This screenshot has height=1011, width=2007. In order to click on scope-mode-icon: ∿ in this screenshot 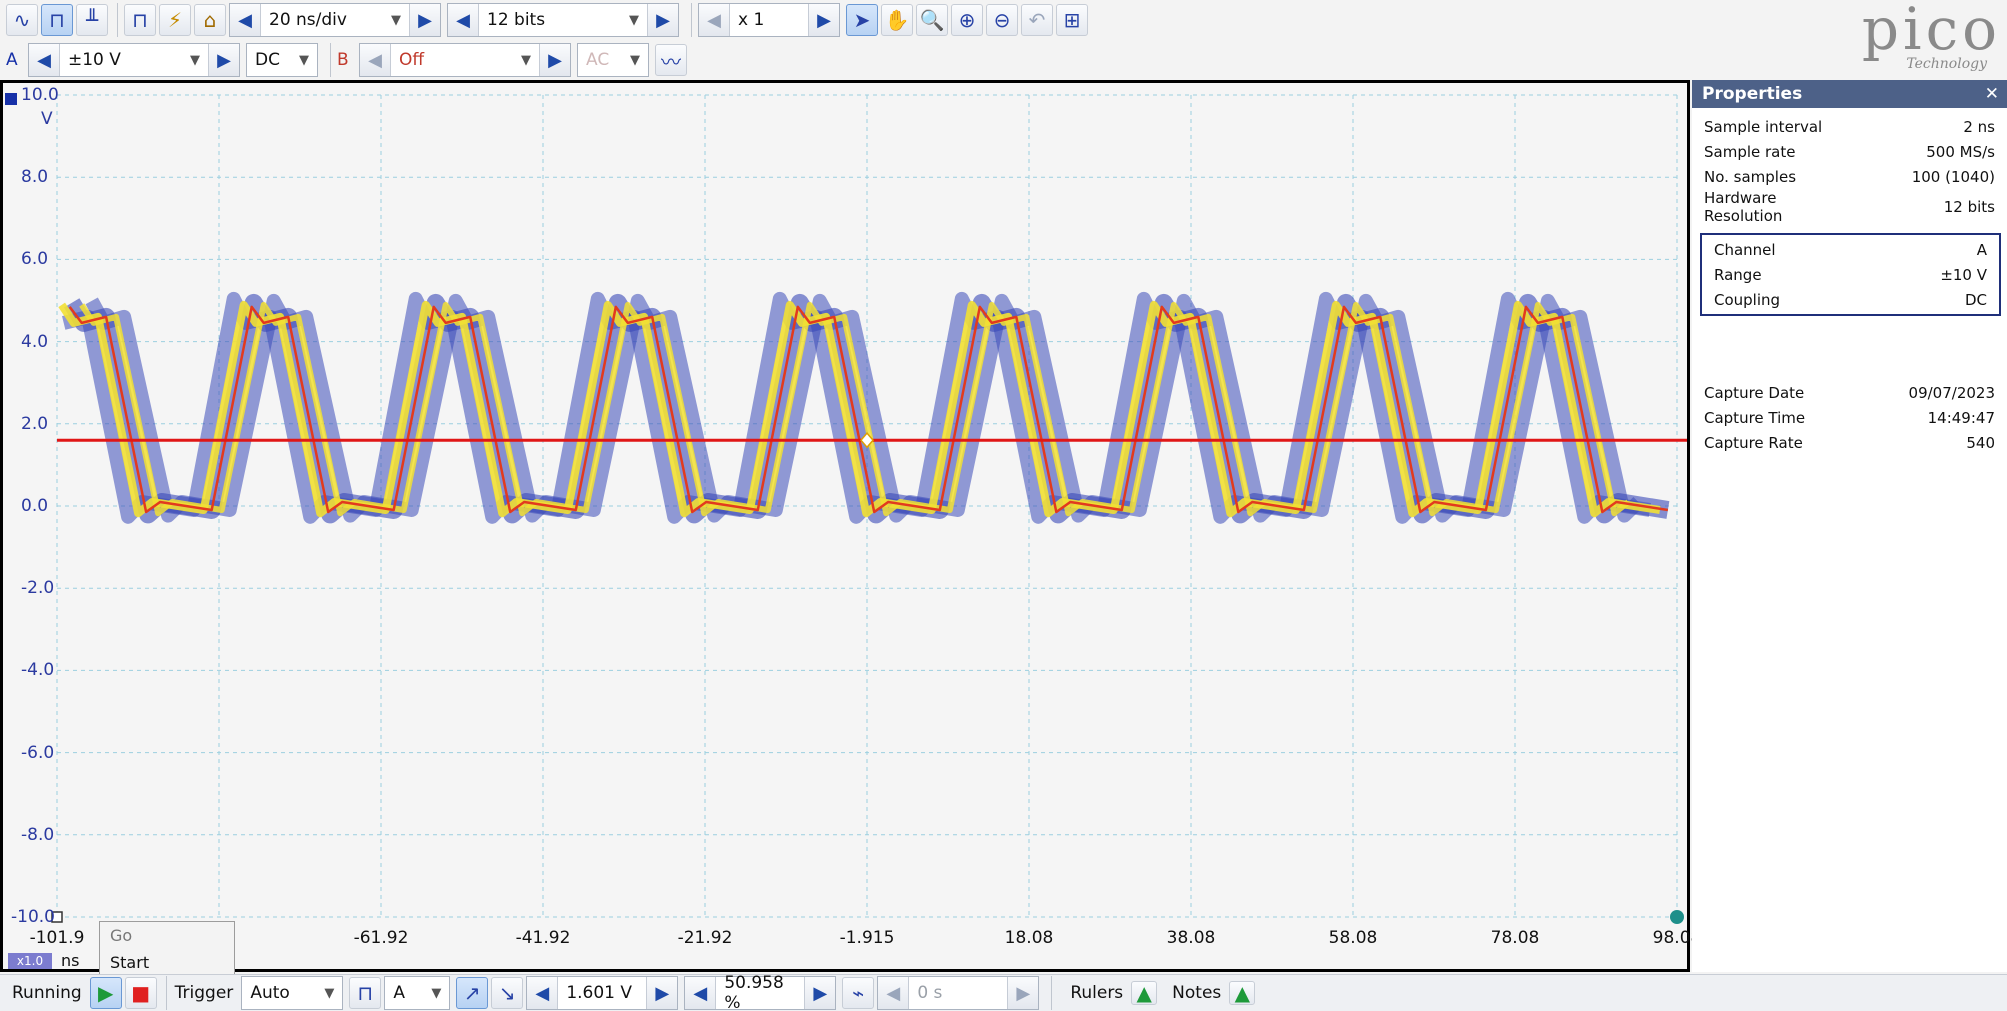, I will do `click(22, 20)`.